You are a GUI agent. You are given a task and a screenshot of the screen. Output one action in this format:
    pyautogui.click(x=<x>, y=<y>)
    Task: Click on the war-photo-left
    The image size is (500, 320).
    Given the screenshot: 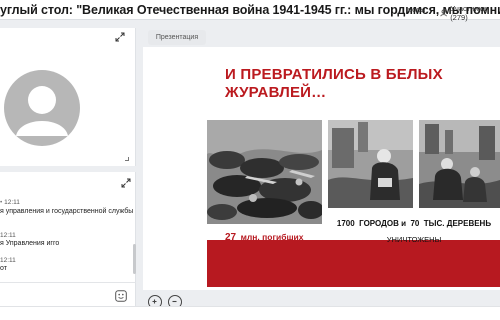 What is the action you would take?
    pyautogui.click(x=264, y=172)
    